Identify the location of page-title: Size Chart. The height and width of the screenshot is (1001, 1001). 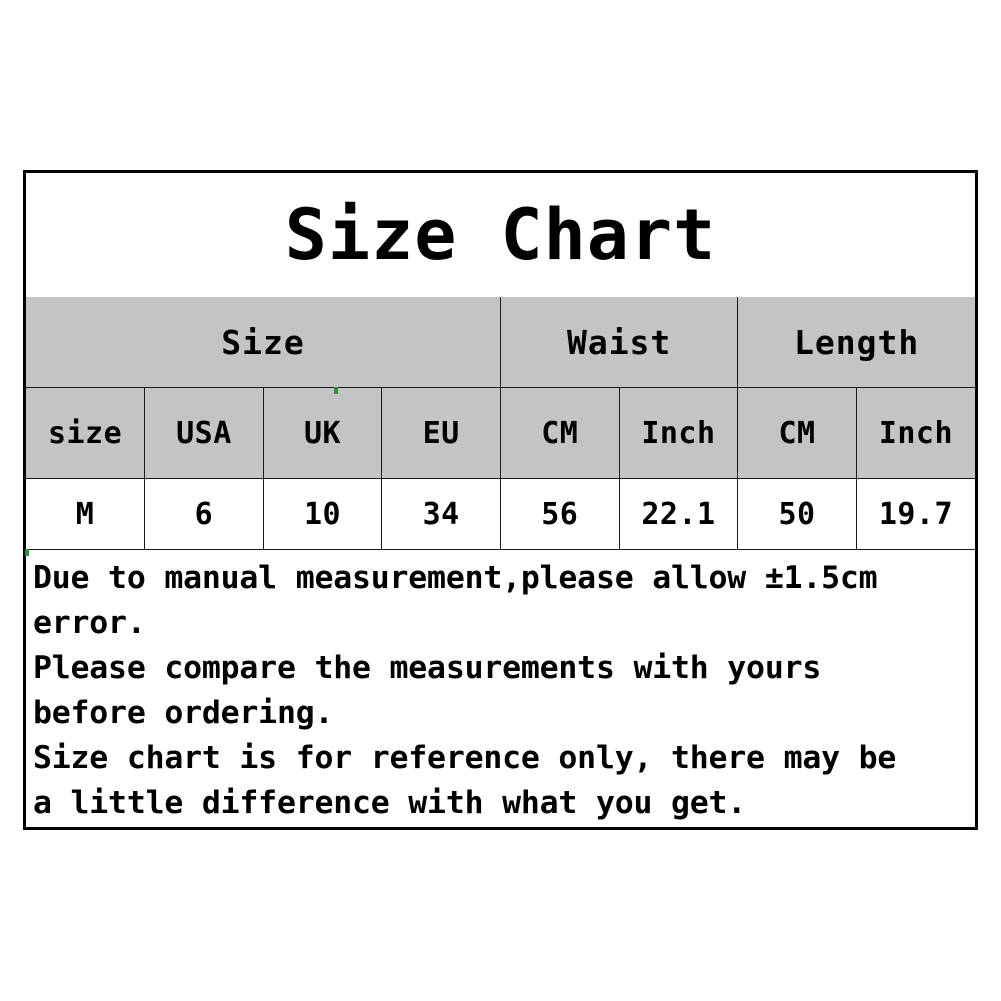
(500, 235).